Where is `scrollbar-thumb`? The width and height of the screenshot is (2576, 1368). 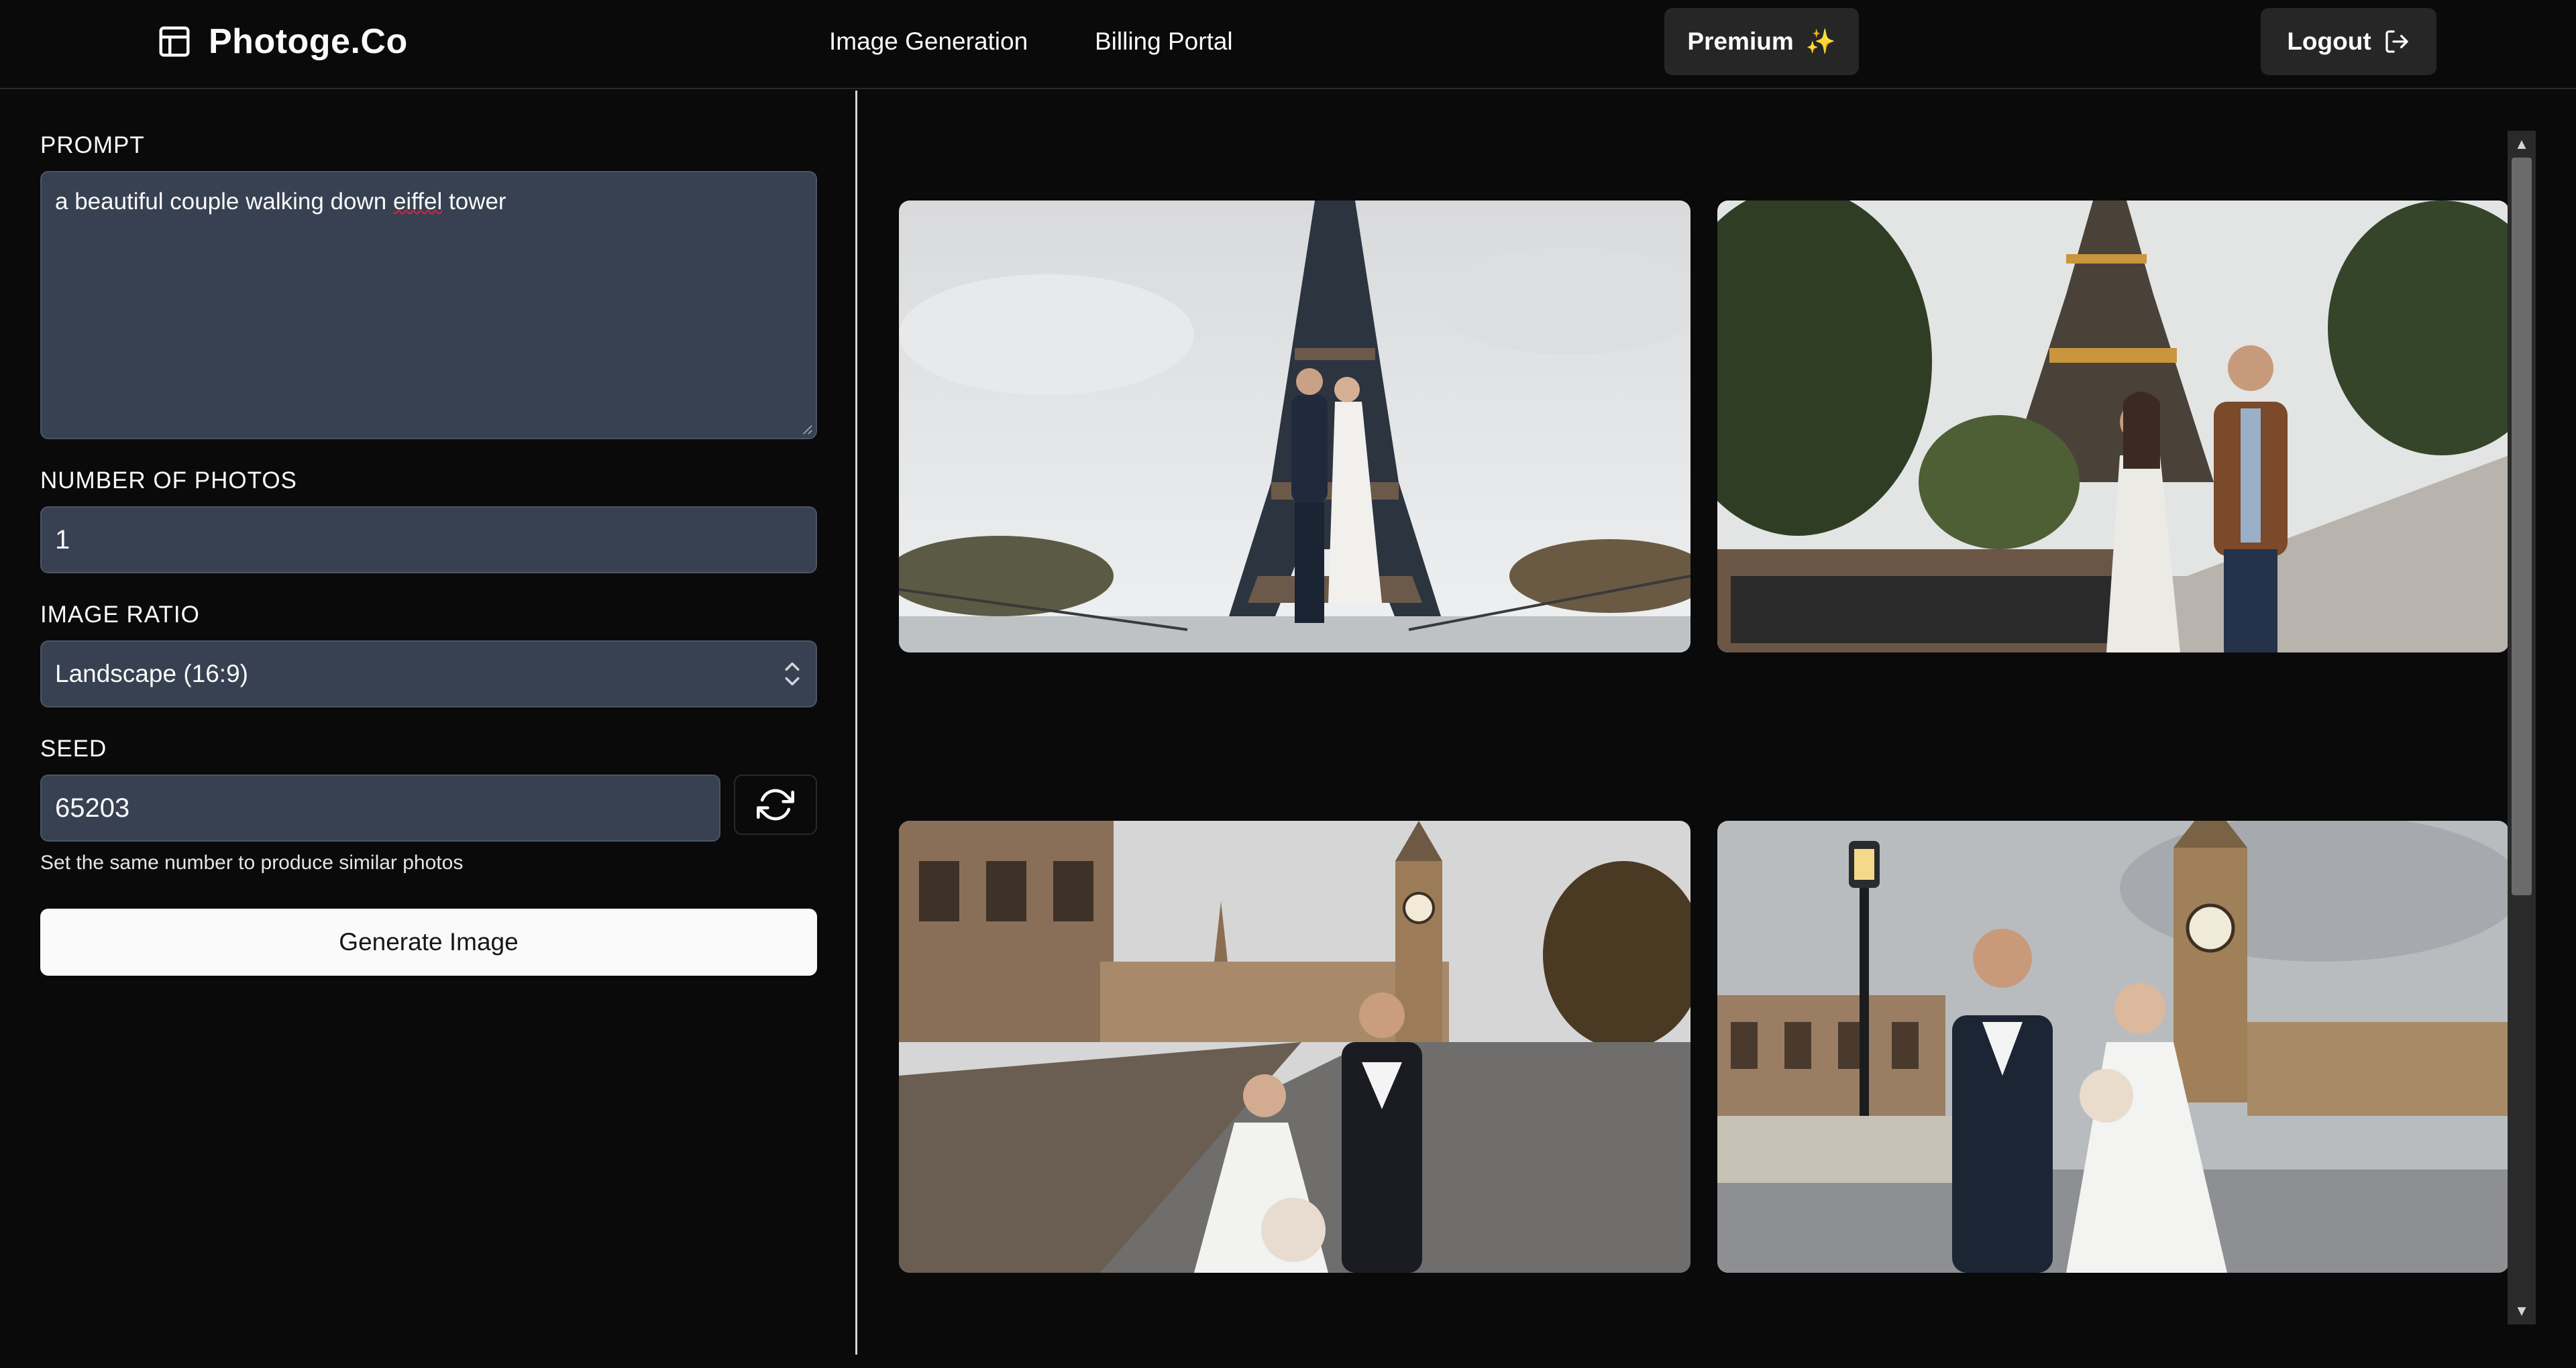 scrollbar-thumb is located at coordinates (2522, 526).